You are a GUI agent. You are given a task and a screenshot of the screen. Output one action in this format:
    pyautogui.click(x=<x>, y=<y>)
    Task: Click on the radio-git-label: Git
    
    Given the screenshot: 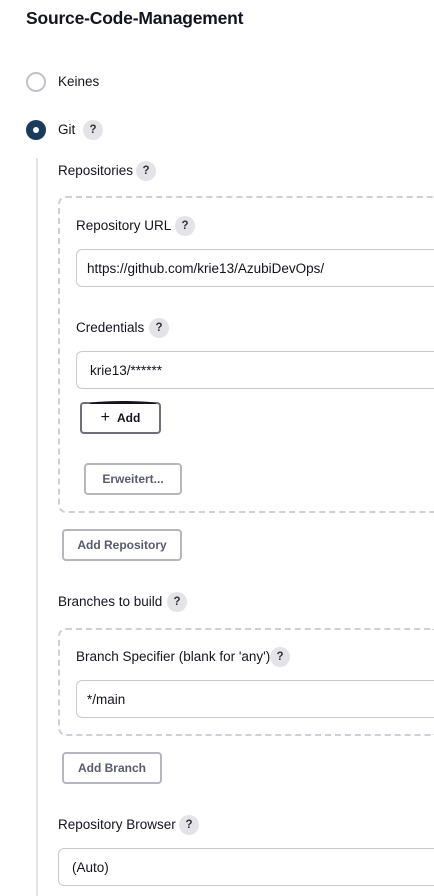 What is the action you would take?
    pyautogui.click(x=66, y=129)
    